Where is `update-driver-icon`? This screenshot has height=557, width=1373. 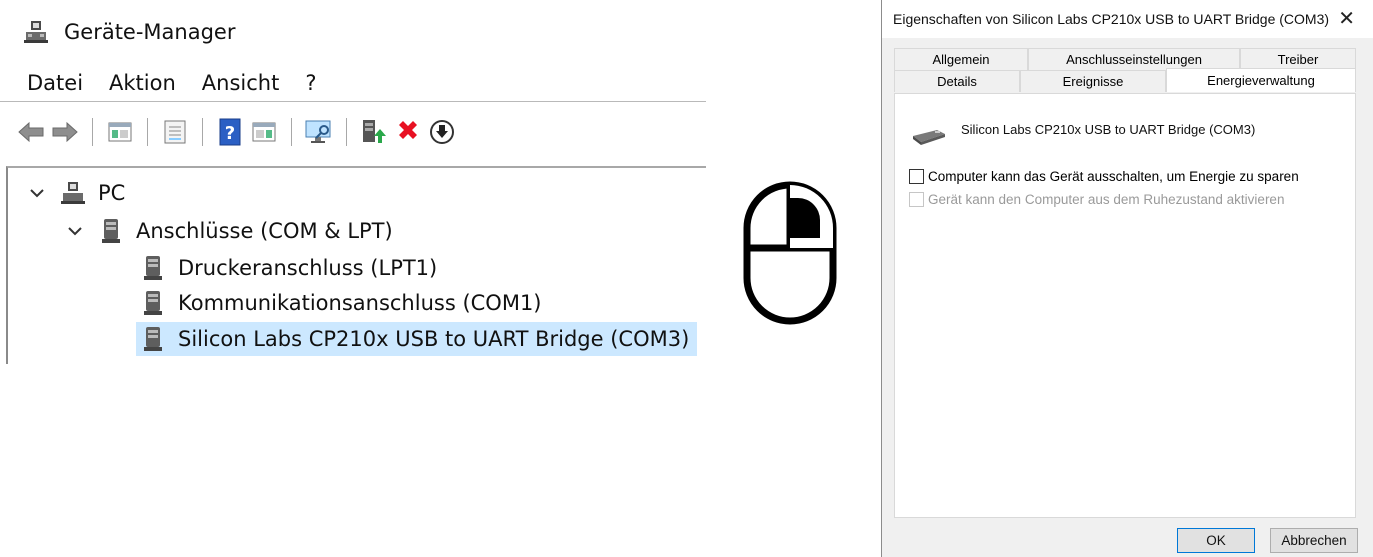
update-driver-icon is located at coordinates (374, 131).